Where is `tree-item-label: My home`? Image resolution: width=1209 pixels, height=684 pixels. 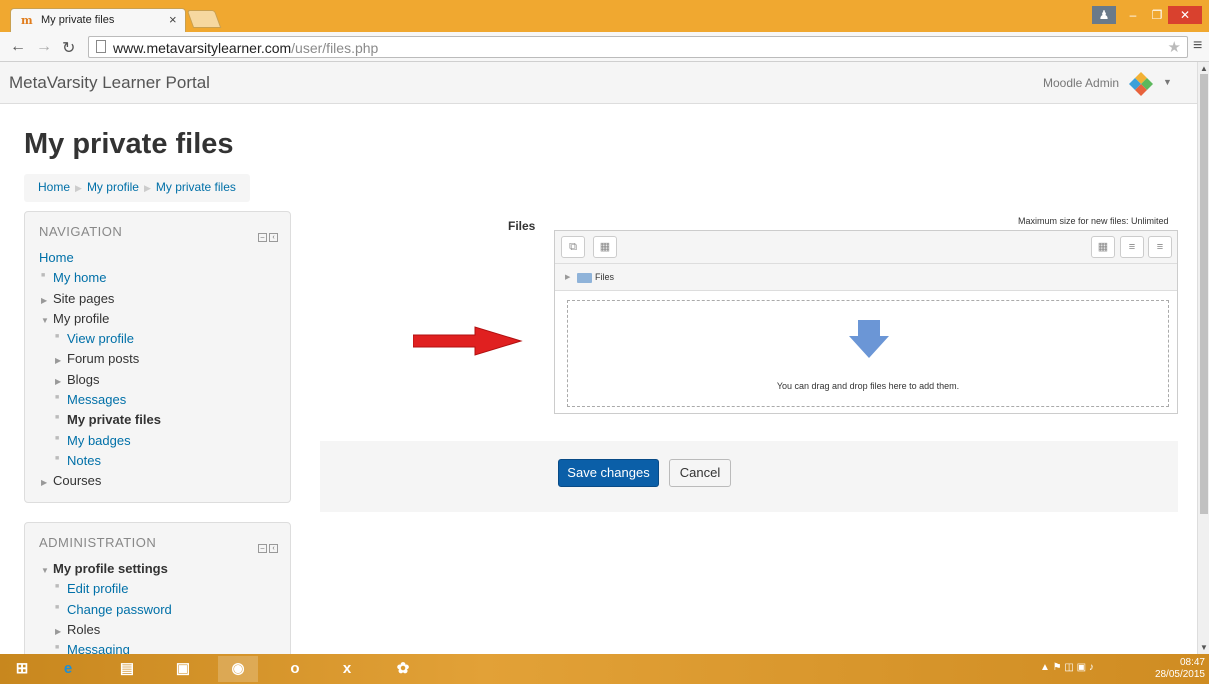
tree-item-label: My home is located at coordinates (79, 277).